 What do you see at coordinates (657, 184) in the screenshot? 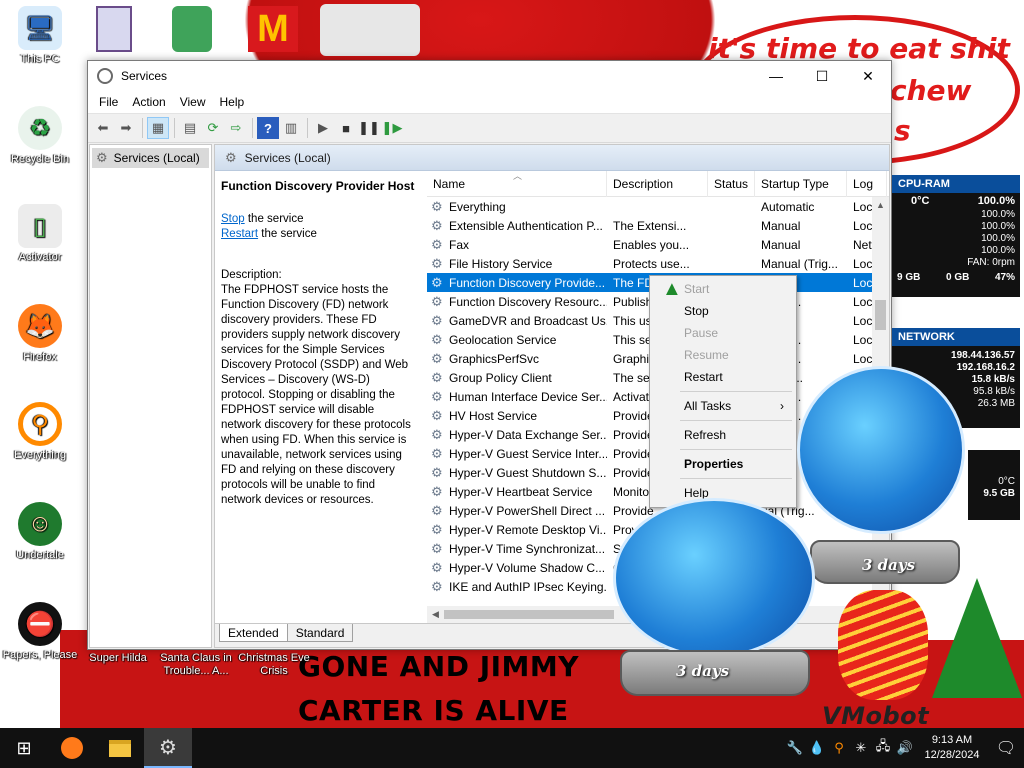
I see `column-header-description: Description` at bounding box center [657, 184].